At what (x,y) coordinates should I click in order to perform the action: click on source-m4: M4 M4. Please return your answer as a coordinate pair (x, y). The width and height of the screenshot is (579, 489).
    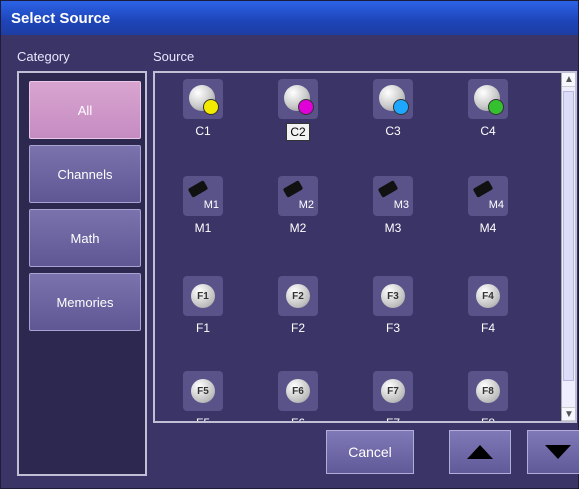
    Looking at the image, I should click on (488, 206).